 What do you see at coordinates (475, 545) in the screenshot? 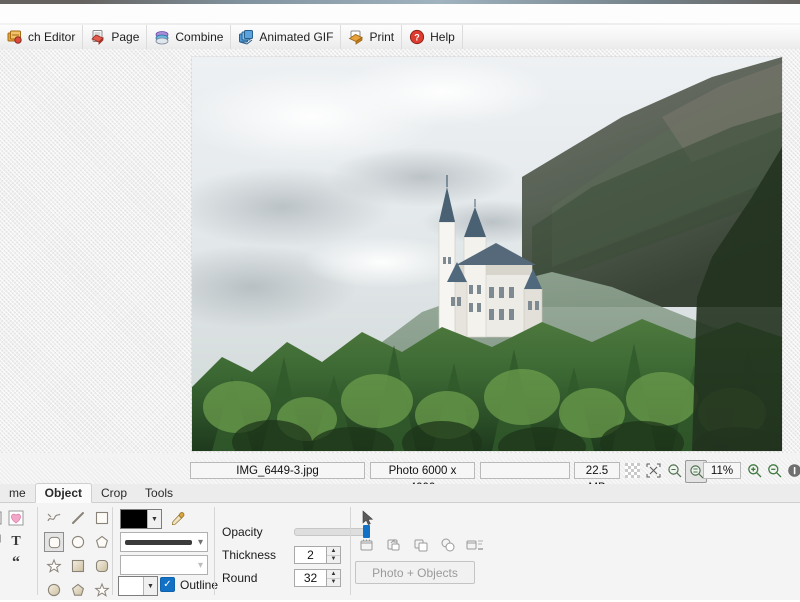
I see `flatten-icon` at bounding box center [475, 545].